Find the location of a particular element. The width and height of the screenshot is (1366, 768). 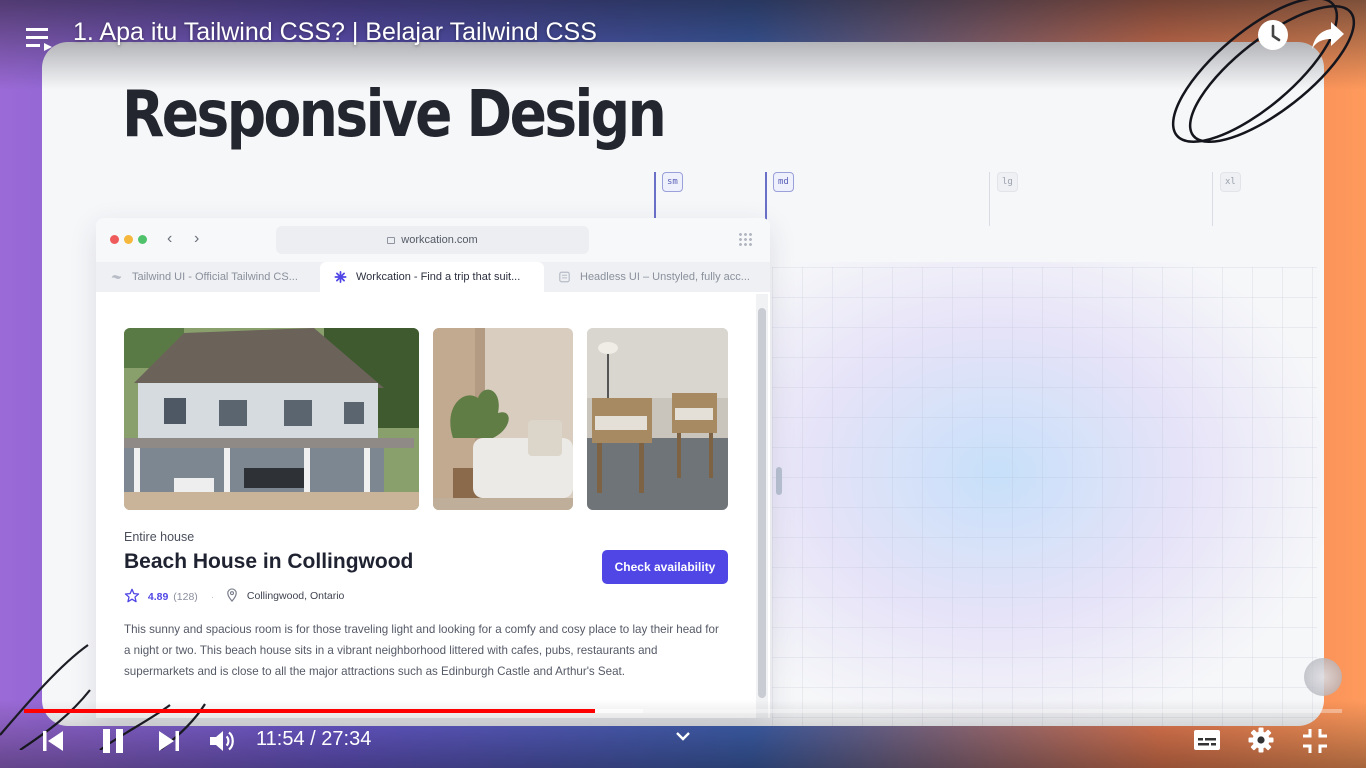

workcation-logo-icon is located at coordinates (340, 277).